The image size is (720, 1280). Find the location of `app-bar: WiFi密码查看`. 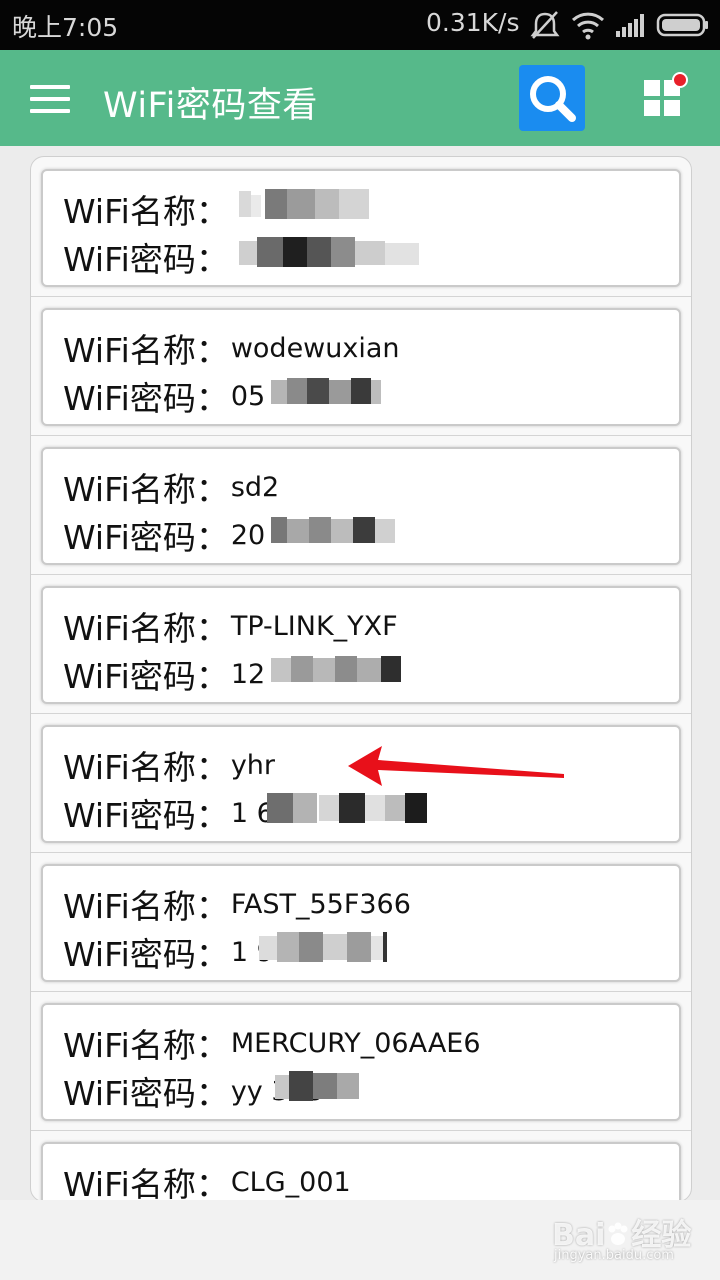

app-bar: WiFi密码查看 is located at coordinates (360, 98).